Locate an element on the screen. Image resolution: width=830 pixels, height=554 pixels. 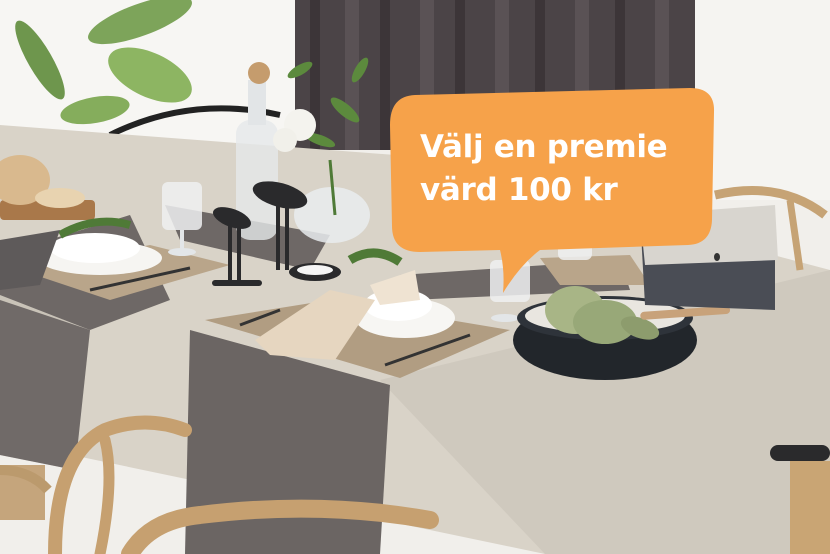
promo-line-1: Välj en premie is located at coordinates (544, 147).